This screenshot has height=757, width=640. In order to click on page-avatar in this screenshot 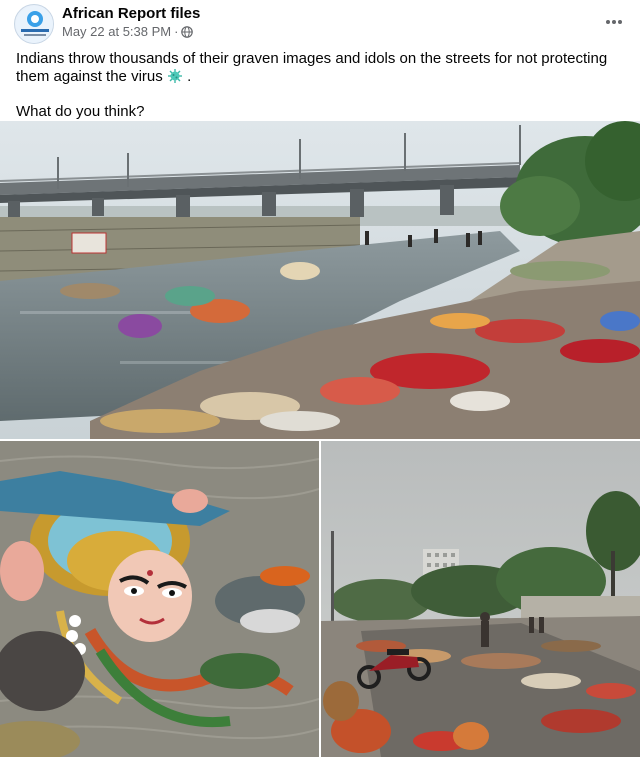, I will do `click(34, 24)`.